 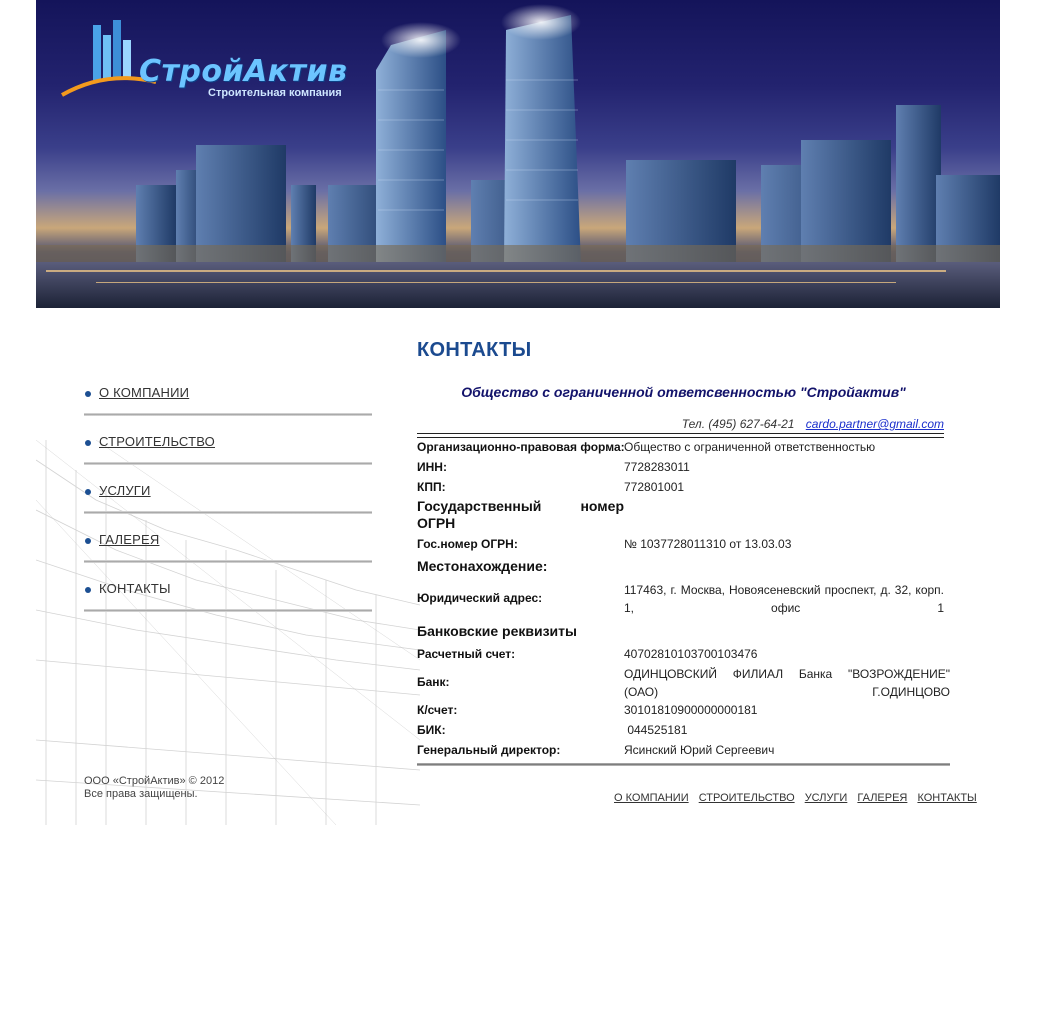 What do you see at coordinates (708, 544) in the screenshot?
I see `info-value: № 1037728011310 от 13.03.03` at bounding box center [708, 544].